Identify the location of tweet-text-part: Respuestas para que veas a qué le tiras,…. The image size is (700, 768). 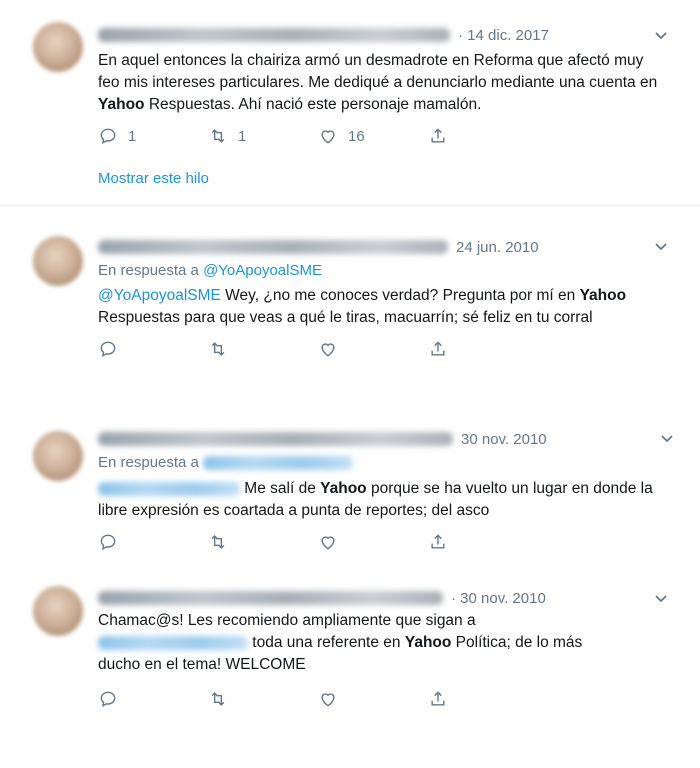
(345, 317).